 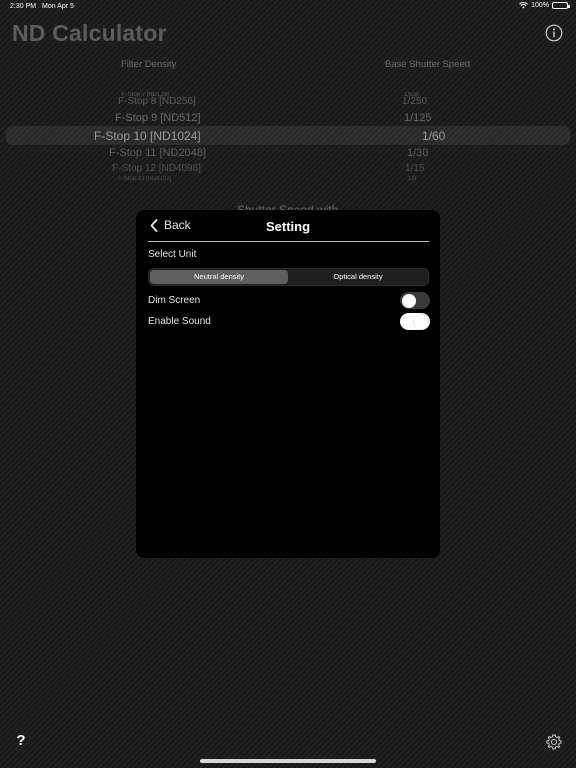 I want to click on picker-row-value: 1/250, so click(x=415, y=101).